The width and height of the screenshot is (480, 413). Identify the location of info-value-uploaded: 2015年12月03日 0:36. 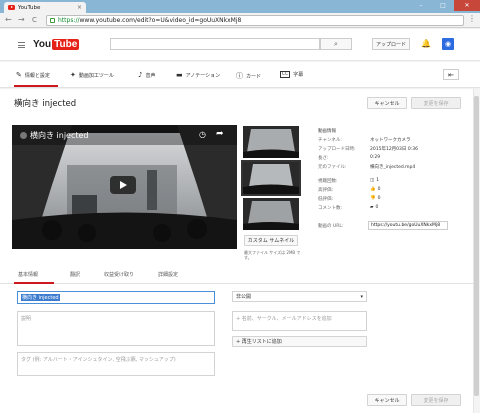
(394, 149).